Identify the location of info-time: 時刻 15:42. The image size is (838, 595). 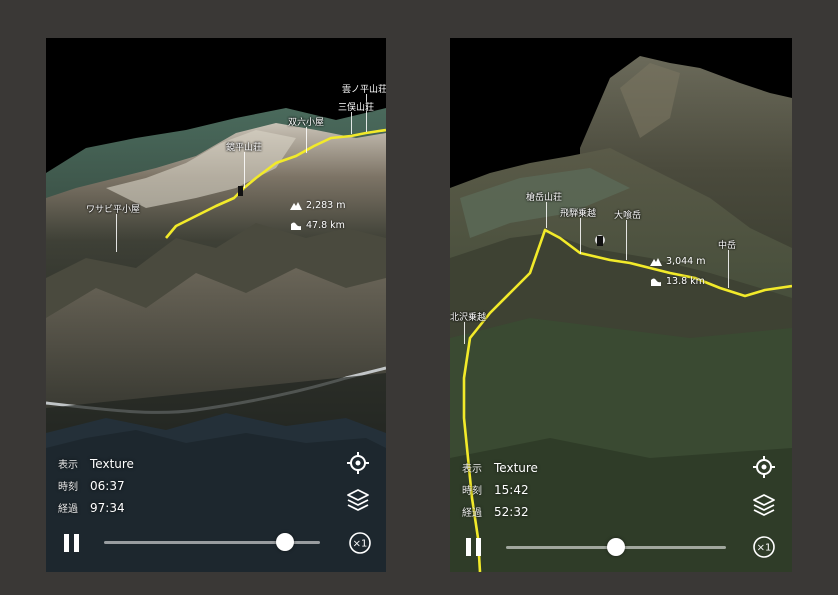
(495, 490).